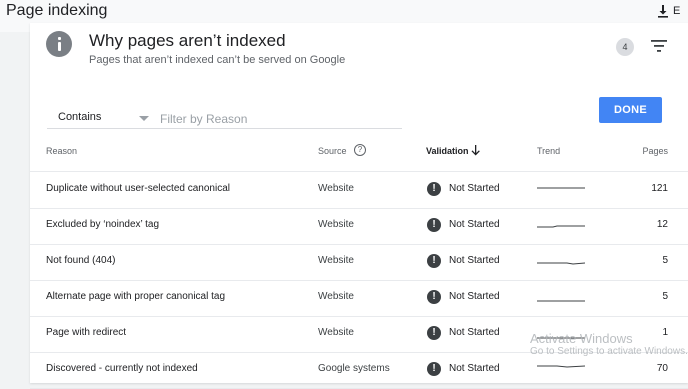 Image resolution: width=688 pixels, height=389 pixels. Describe the element at coordinates (354, 368) in the screenshot. I see `row-source: Google systems` at that location.